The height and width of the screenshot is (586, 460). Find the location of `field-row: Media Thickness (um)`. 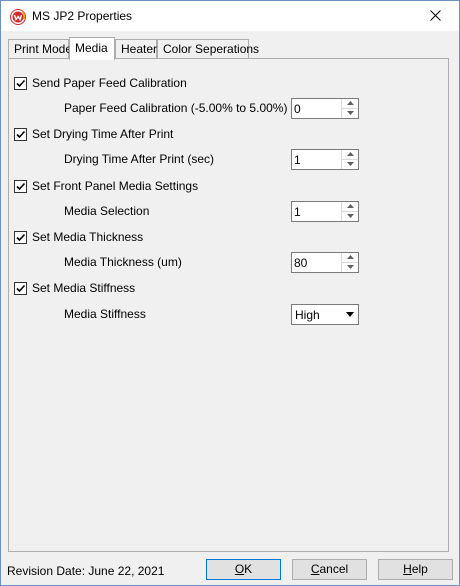

field-row: Media Thickness (um) is located at coordinates (123, 262).